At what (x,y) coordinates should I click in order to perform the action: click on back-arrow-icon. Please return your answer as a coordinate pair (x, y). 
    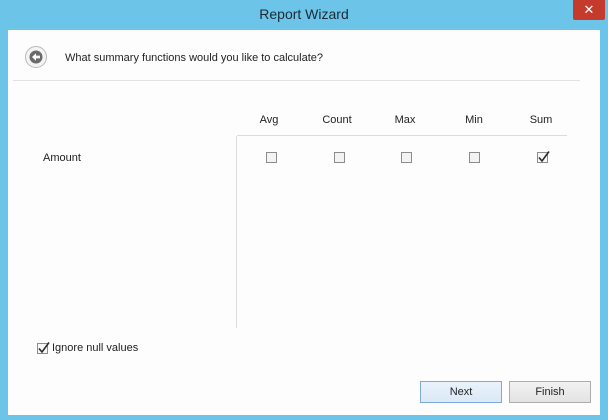
    Looking at the image, I should click on (36, 57).